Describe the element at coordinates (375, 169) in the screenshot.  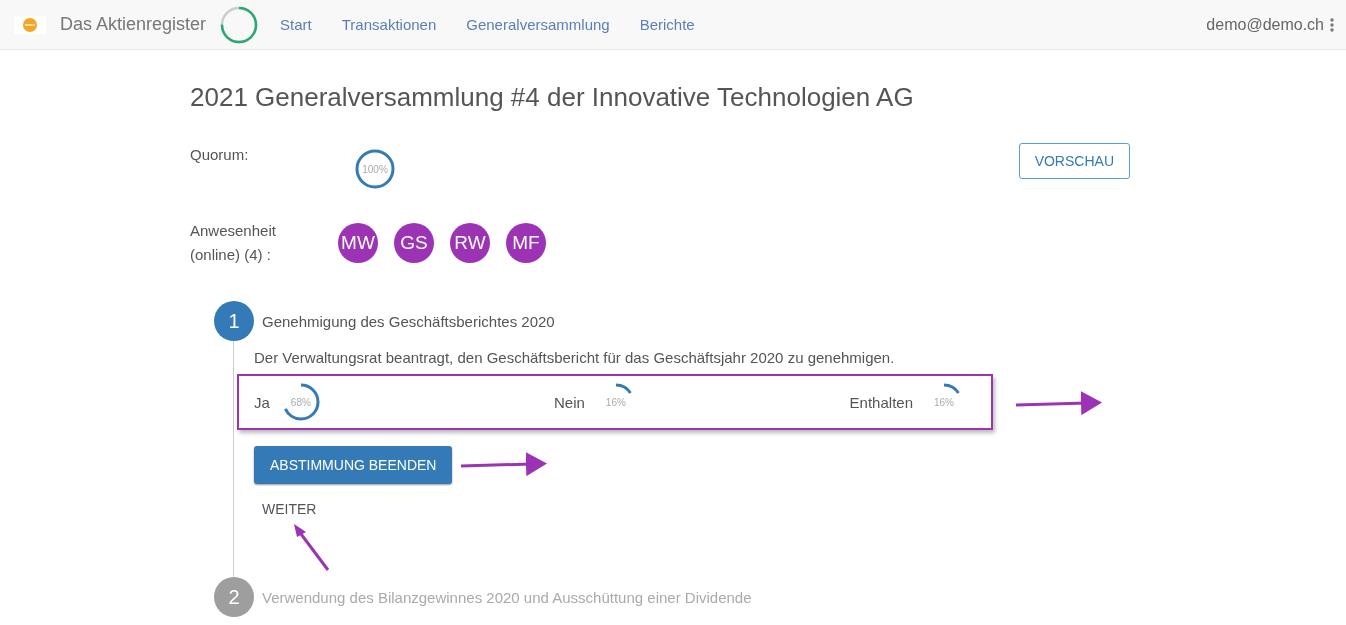
I see `percent-reading: 100%` at that location.